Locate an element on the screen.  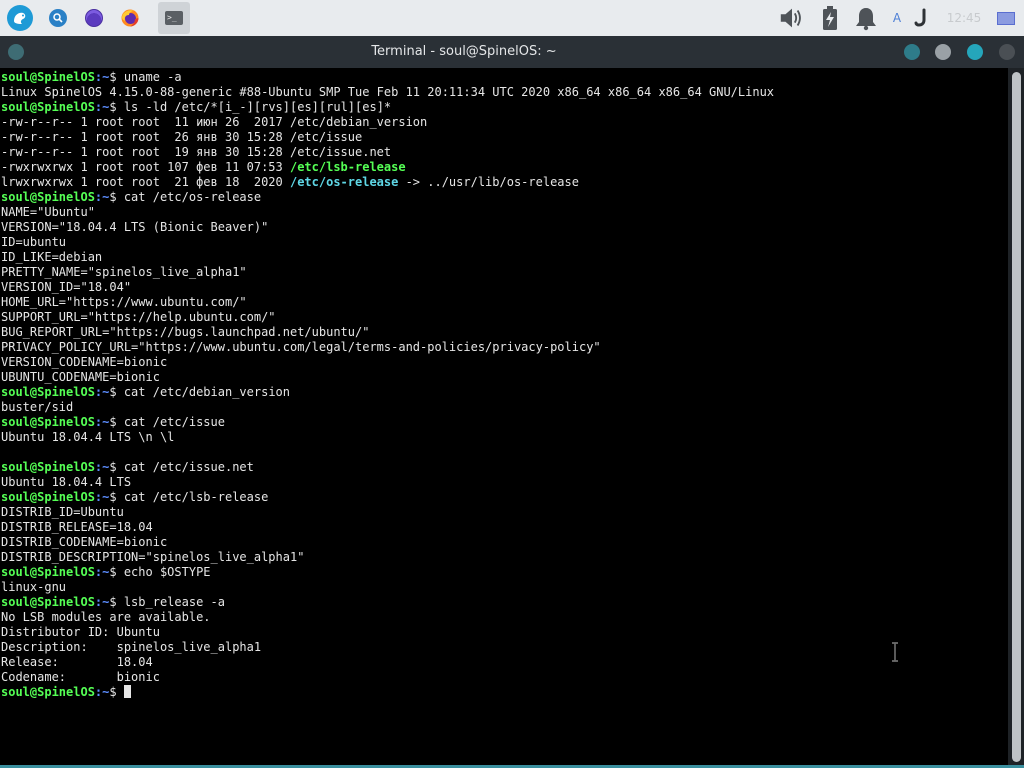
command-text: uname -a is located at coordinates (152, 77).